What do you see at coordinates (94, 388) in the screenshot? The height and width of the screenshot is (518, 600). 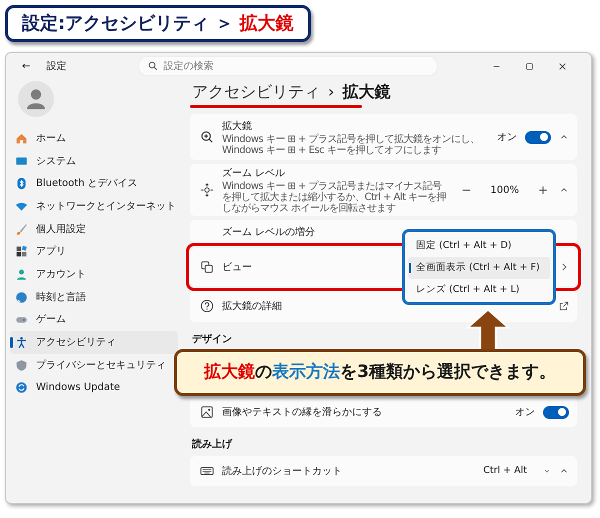 I see `sidebar-item: Windows Update` at bounding box center [94, 388].